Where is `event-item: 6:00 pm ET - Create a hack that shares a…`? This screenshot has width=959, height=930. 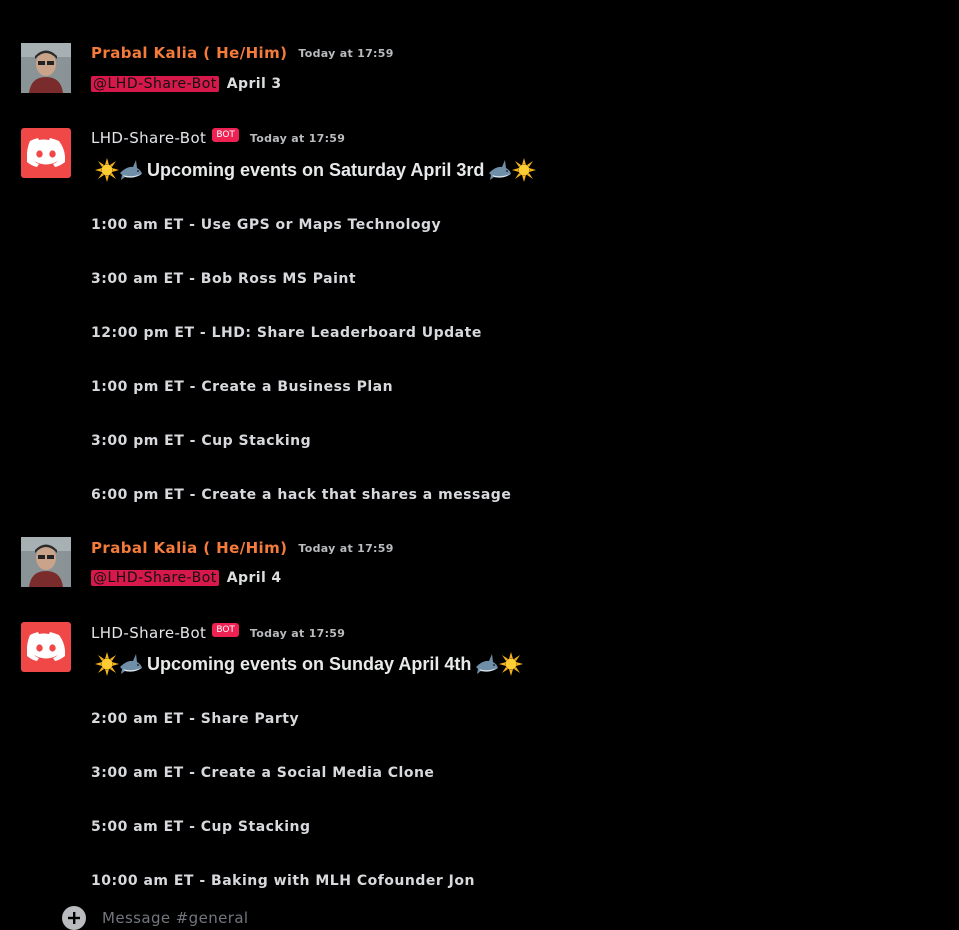
event-item: 6:00 pm ET - Create a hack that shares a… is located at coordinates (301, 495).